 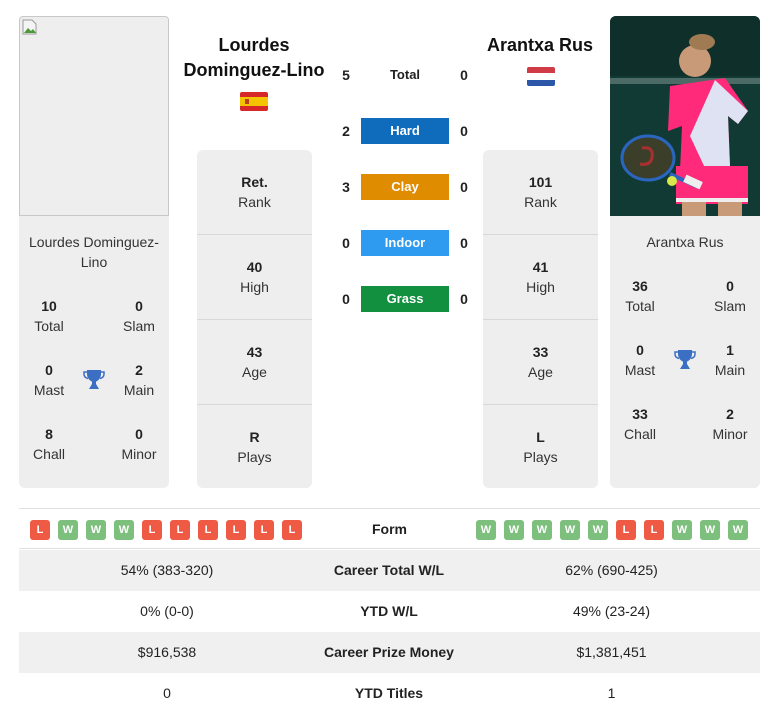 What do you see at coordinates (405, 299) in the screenshot?
I see `surface-badge-grass: Grass` at bounding box center [405, 299].